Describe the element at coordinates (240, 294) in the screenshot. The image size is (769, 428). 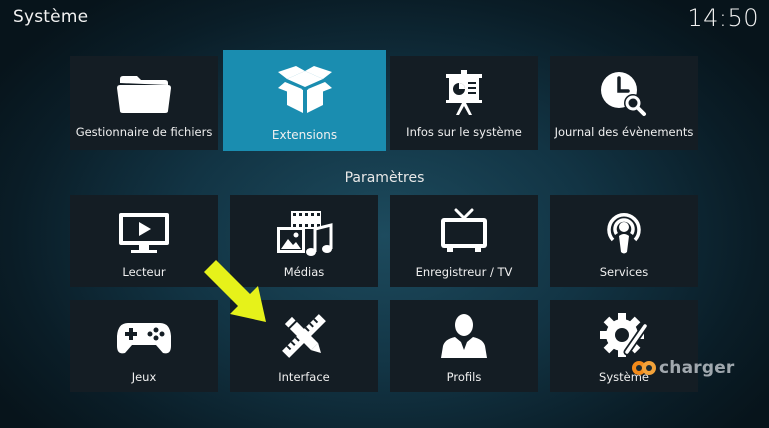
I see `annotation-arrow-icon` at that location.